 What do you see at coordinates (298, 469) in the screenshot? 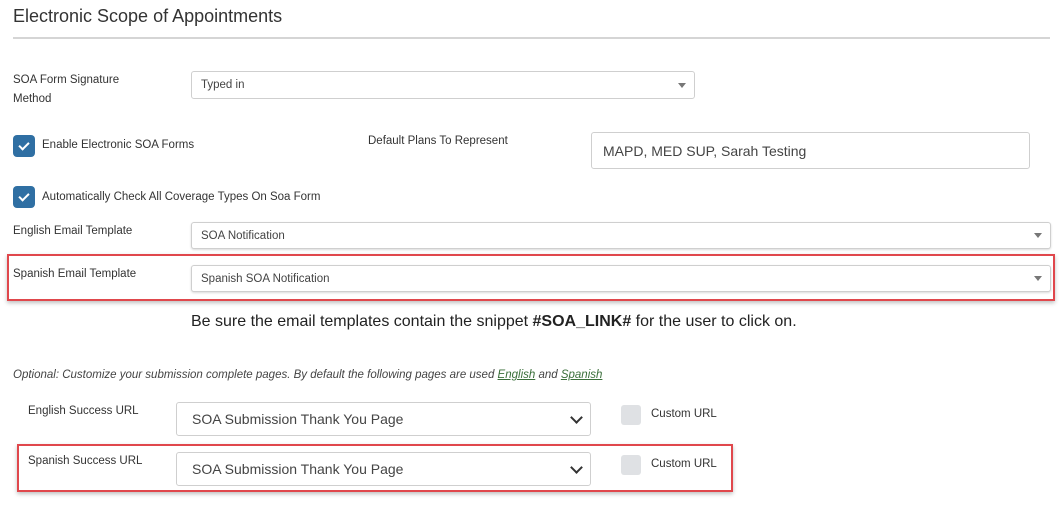
I see `spanish-success-value: SOA Submission Thank You Page` at bounding box center [298, 469].